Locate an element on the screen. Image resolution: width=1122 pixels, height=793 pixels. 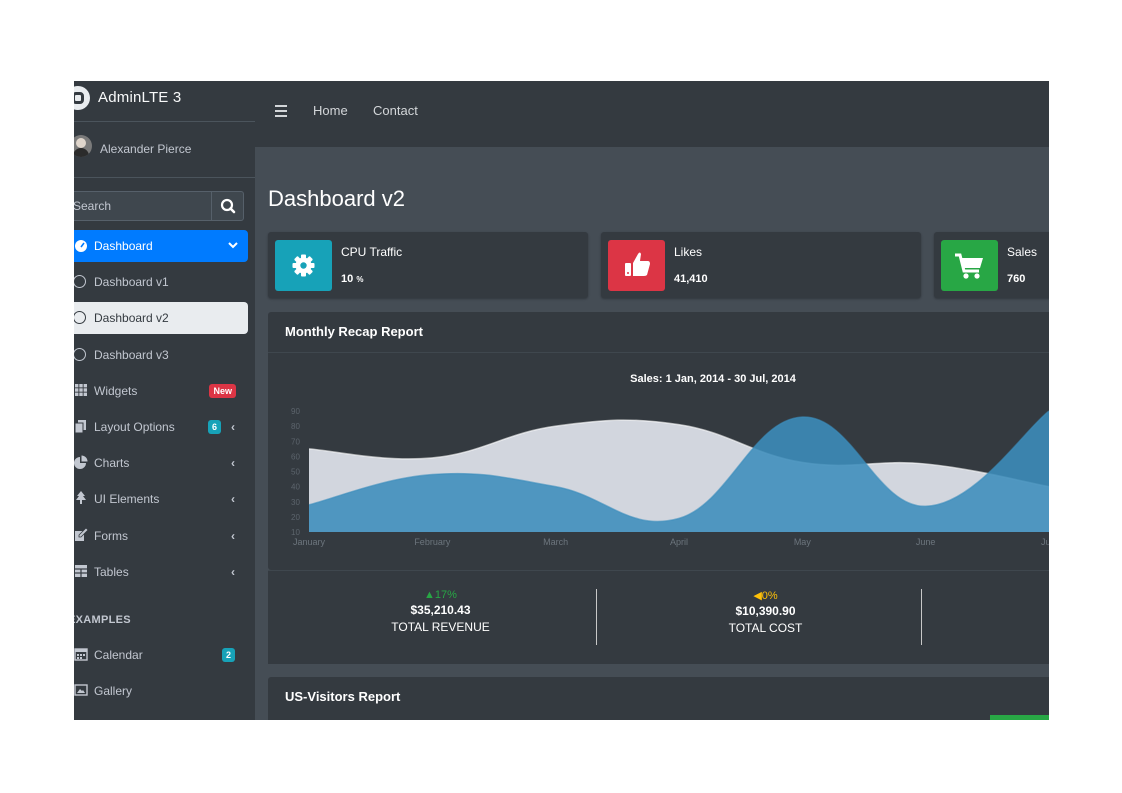
card-header: Monthly Recap Report is located at coordinates (658, 332).